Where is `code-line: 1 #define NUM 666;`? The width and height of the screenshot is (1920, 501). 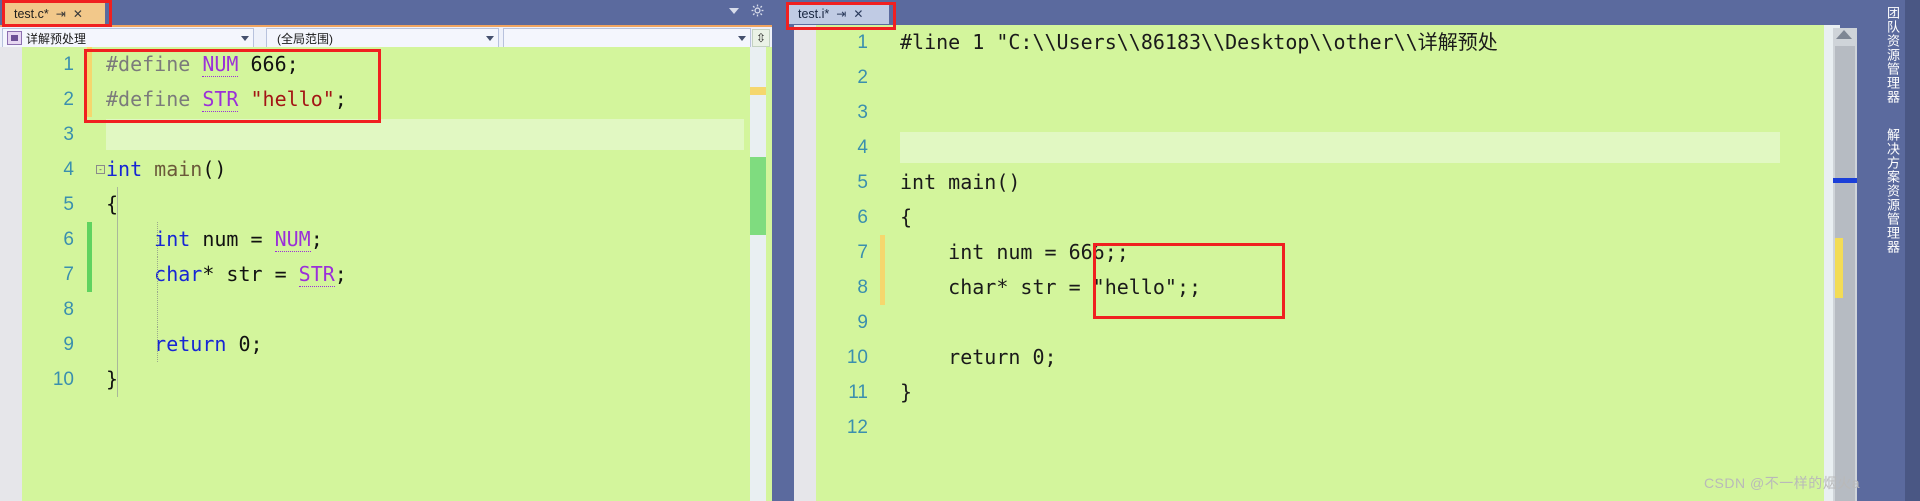
code-line: 1 #define NUM 666; is located at coordinates (383, 64).